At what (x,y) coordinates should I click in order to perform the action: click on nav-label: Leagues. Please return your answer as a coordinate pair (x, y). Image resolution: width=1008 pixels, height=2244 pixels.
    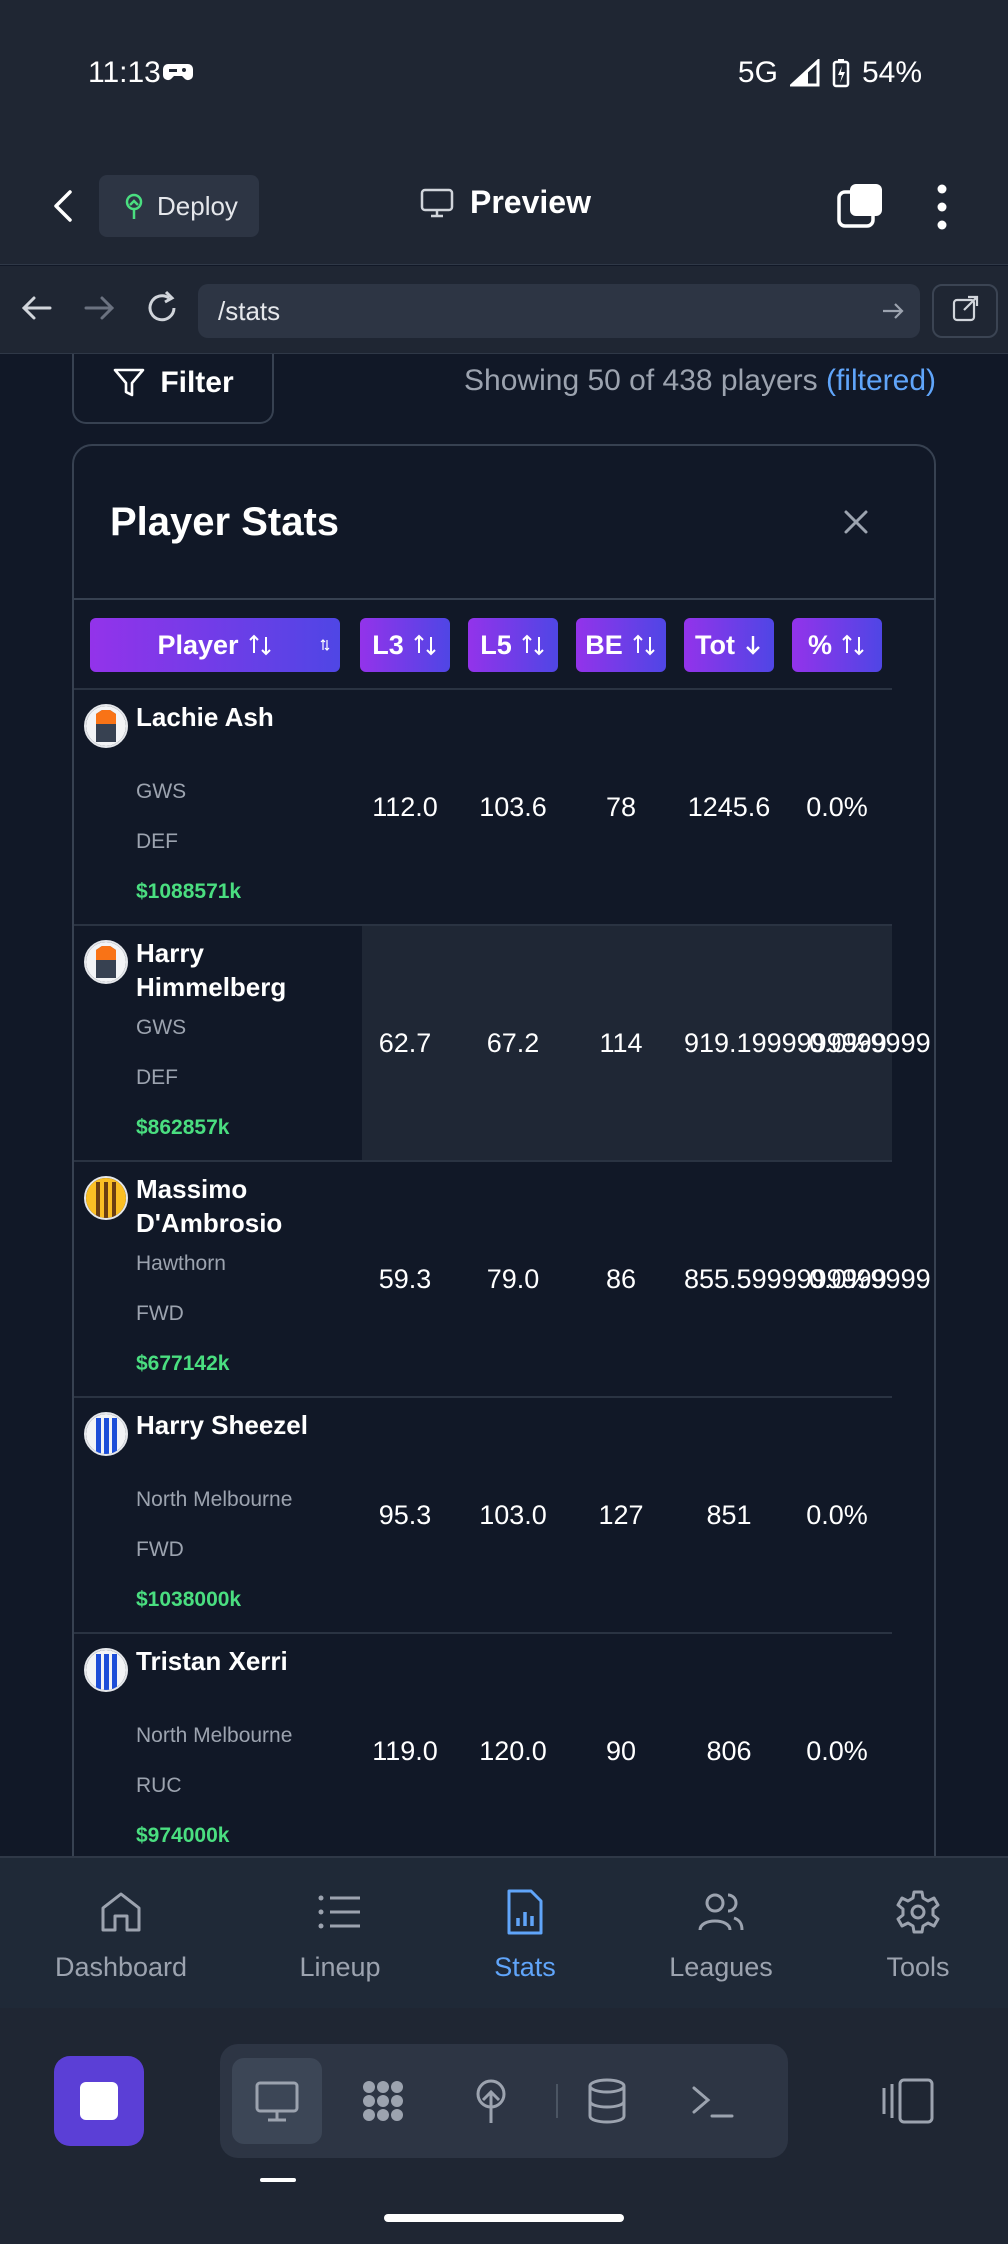
    Looking at the image, I should click on (721, 1967).